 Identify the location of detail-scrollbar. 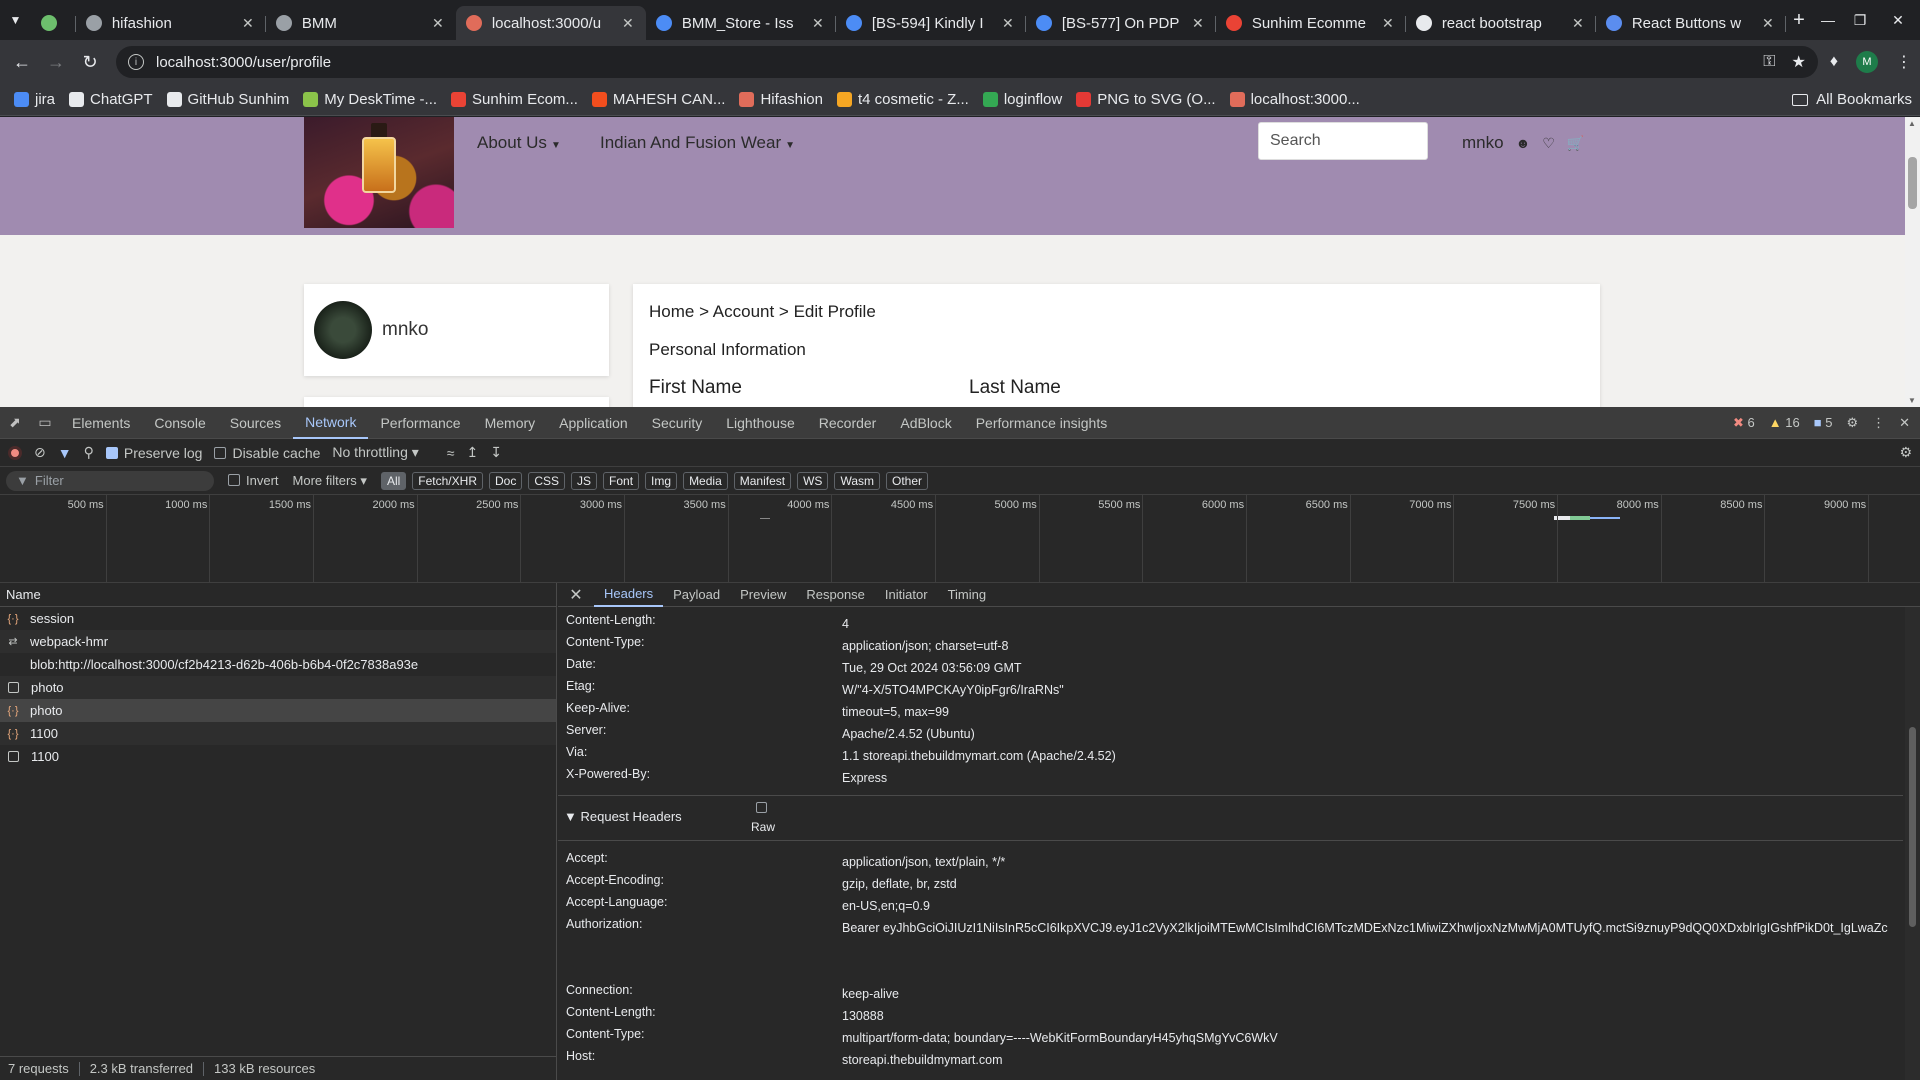
(1912, 843).